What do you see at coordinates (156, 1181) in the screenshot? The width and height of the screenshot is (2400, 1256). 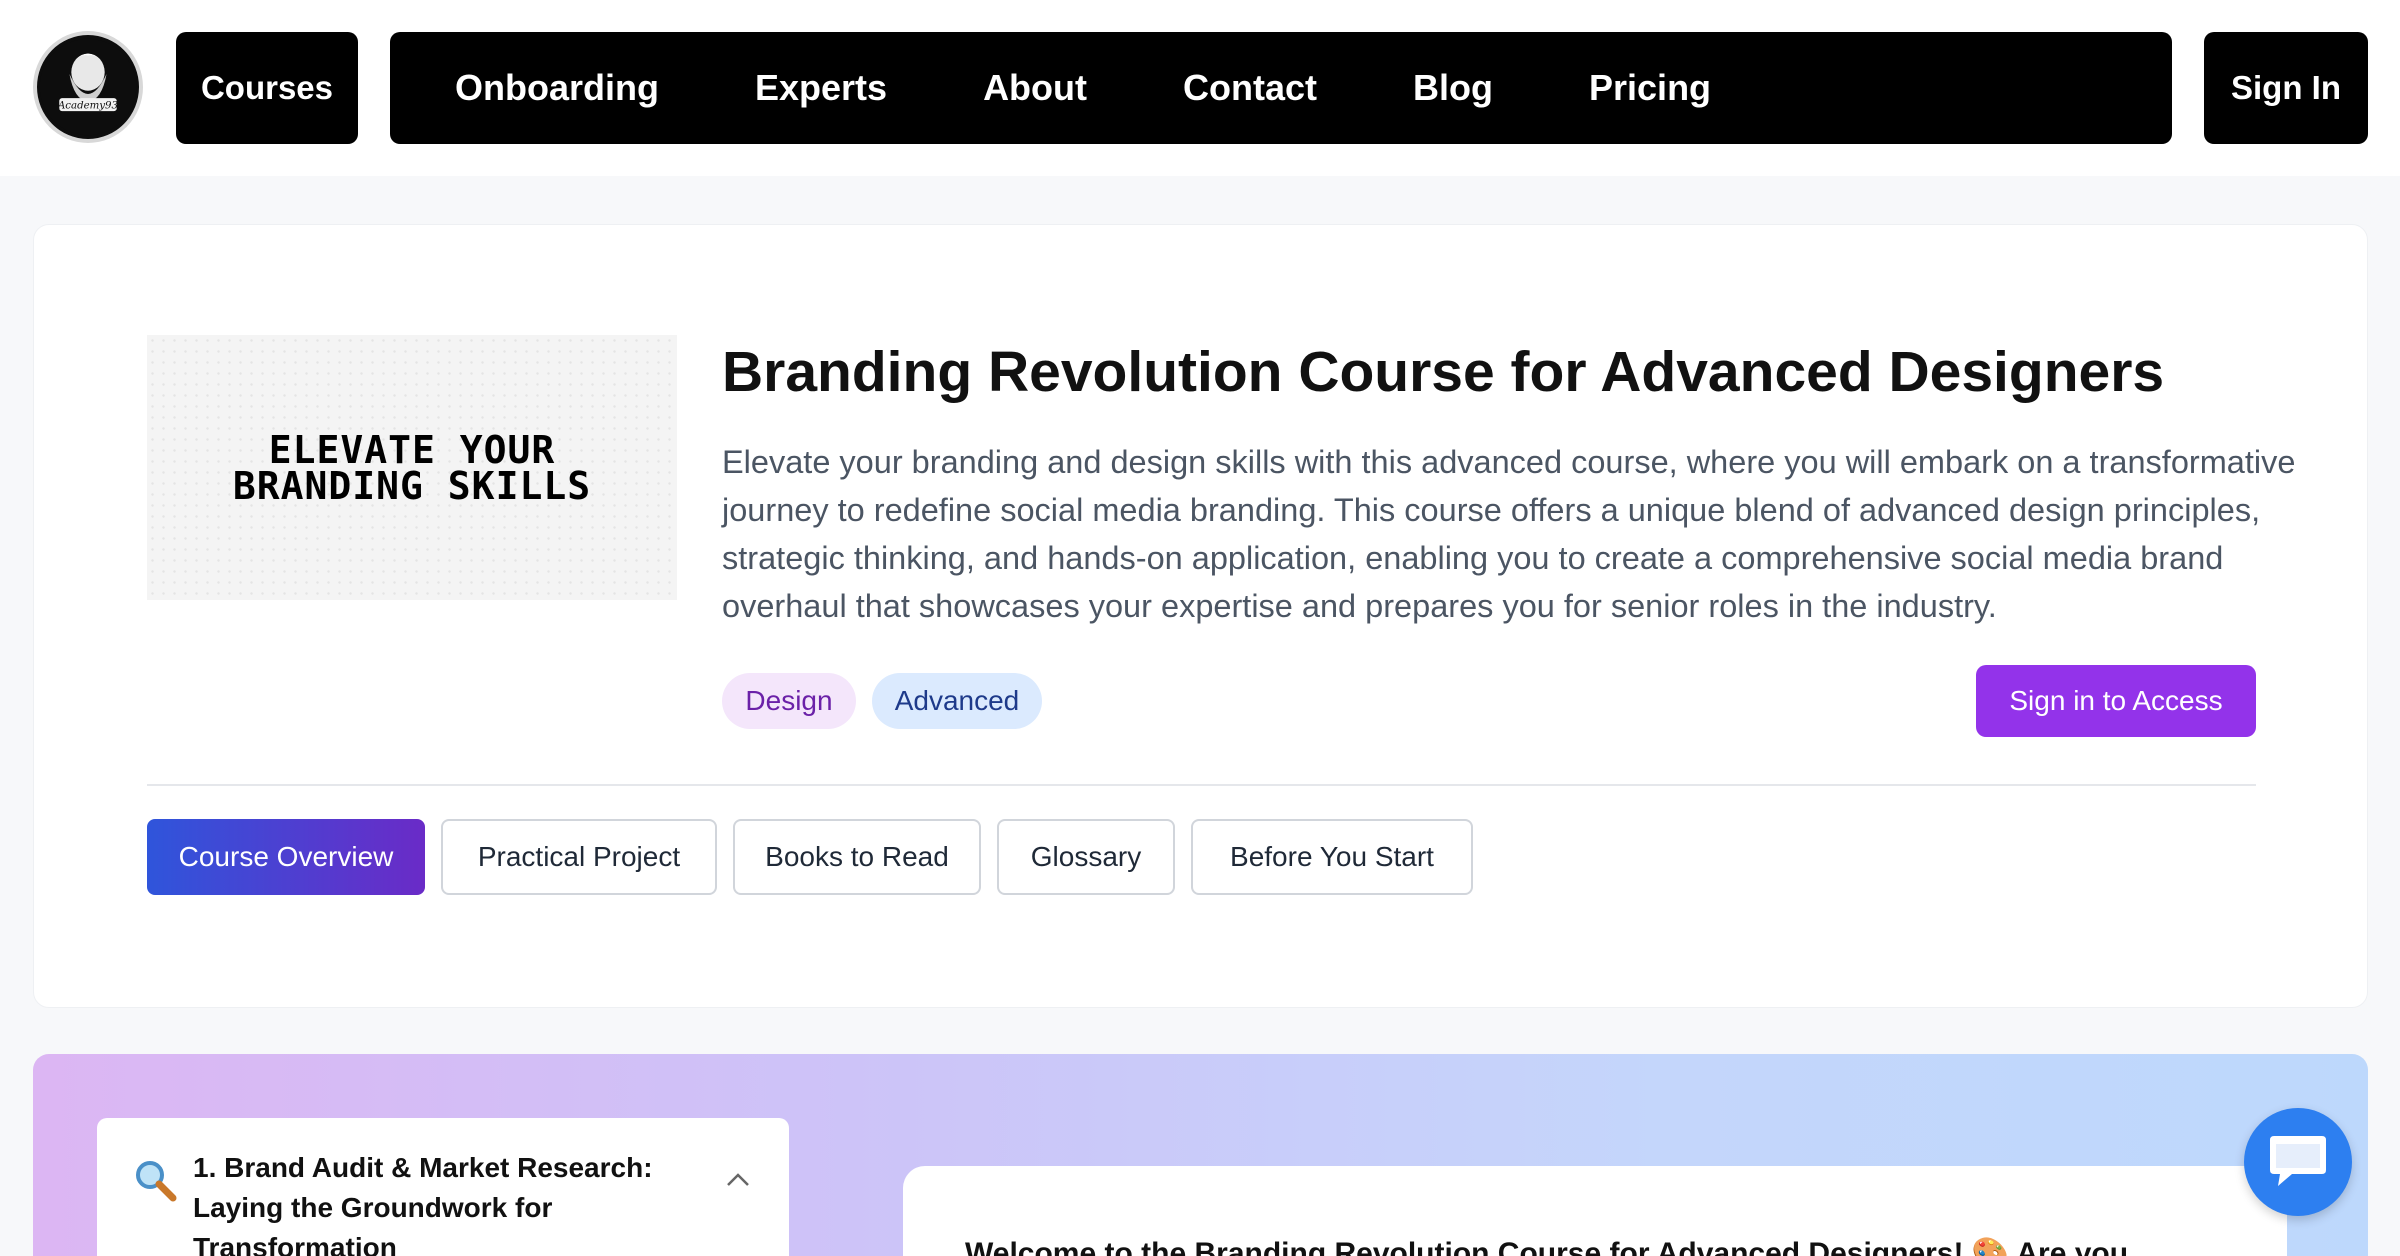 I see `magnifier-icon` at bounding box center [156, 1181].